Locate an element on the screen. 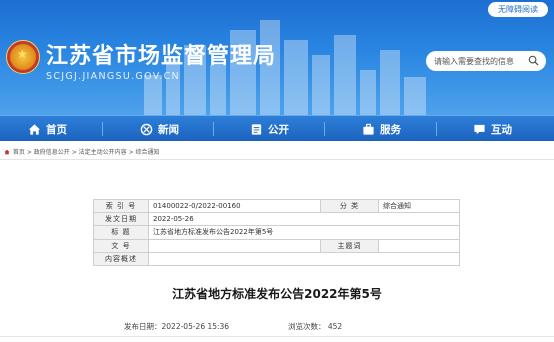 The height and width of the screenshot is (342, 554). table-row: 内容概述 is located at coordinates (276, 258).